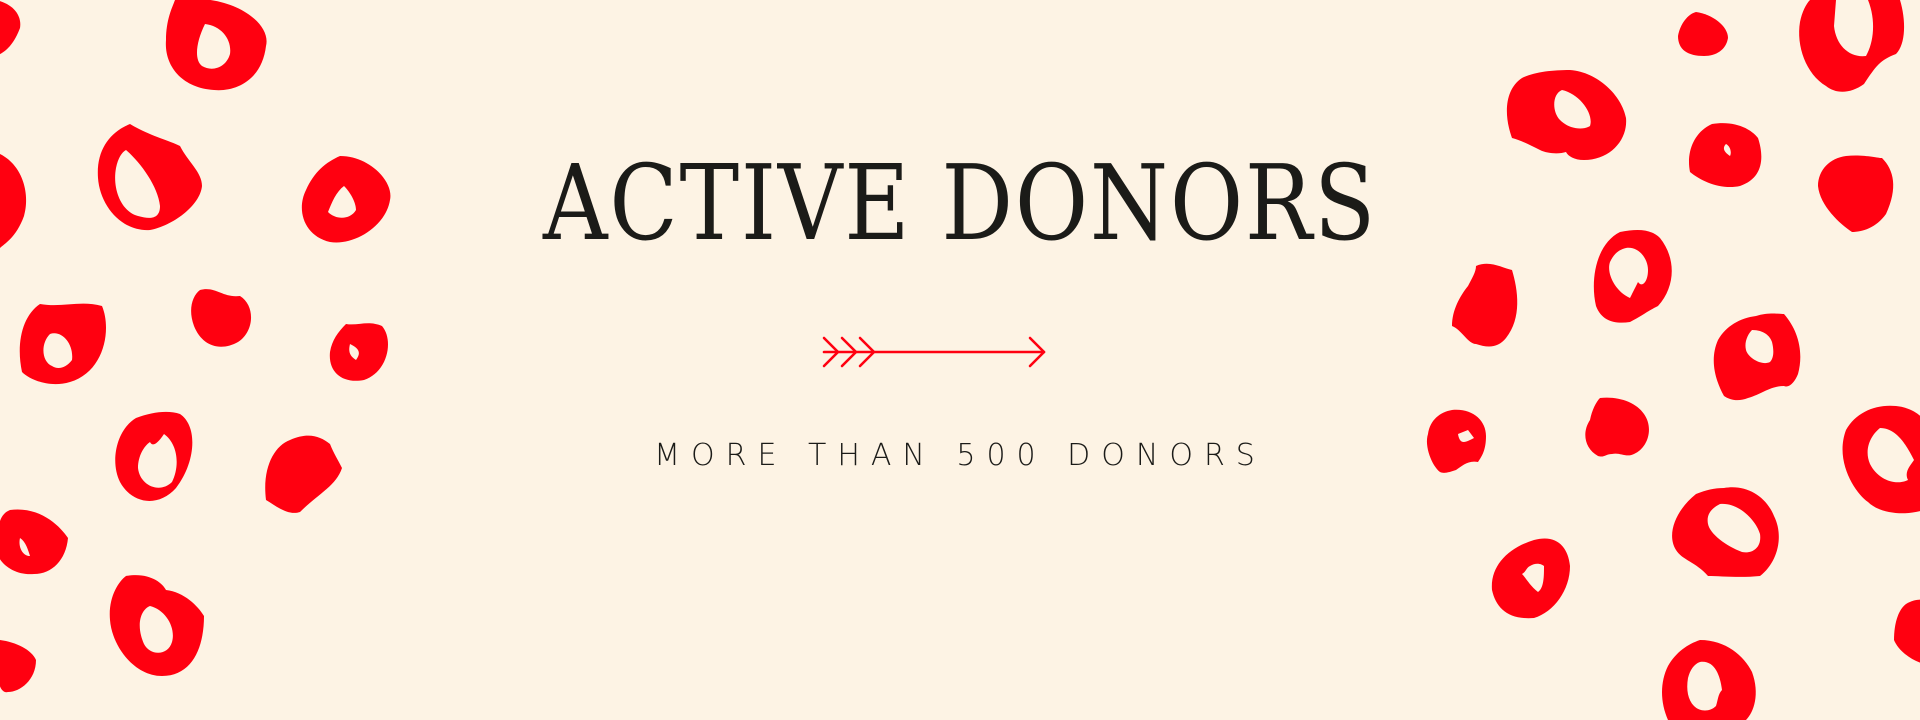 Image resolution: width=1920 pixels, height=720 pixels. Describe the element at coordinates (960, 203) in the screenshot. I see `banner-title: ACTIVE DONORS` at that location.